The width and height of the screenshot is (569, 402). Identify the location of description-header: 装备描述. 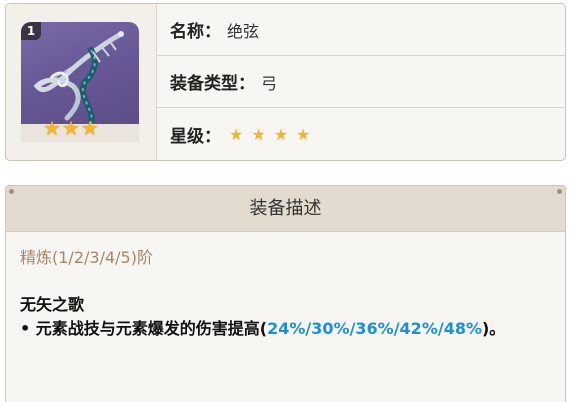
(285, 209).